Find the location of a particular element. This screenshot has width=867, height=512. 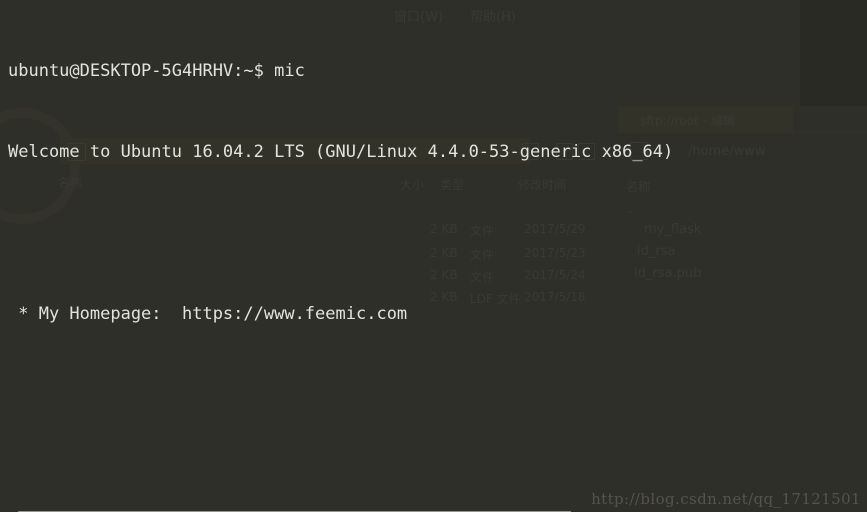

terminal-line-prompt-host: ubuntu@DESKTOP-5G4HRHV:~$ mic is located at coordinates (156, 71).